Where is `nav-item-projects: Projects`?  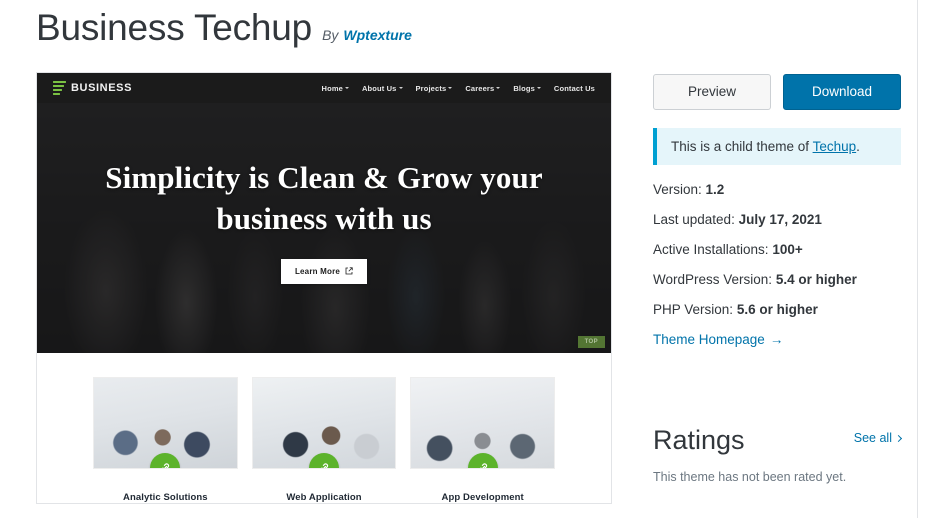
nav-item-projects: Projects is located at coordinates (434, 88).